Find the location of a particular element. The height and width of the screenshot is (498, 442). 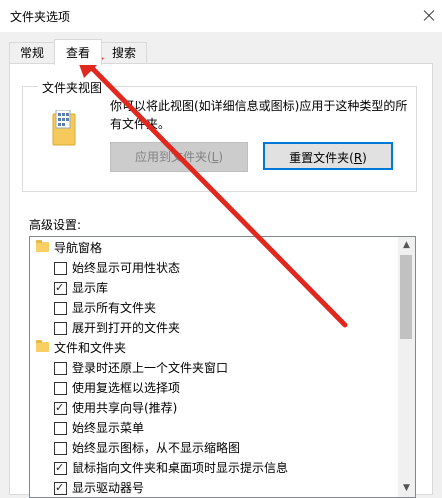

tree-group-label: 文件和文件夹 is located at coordinates (90, 348).